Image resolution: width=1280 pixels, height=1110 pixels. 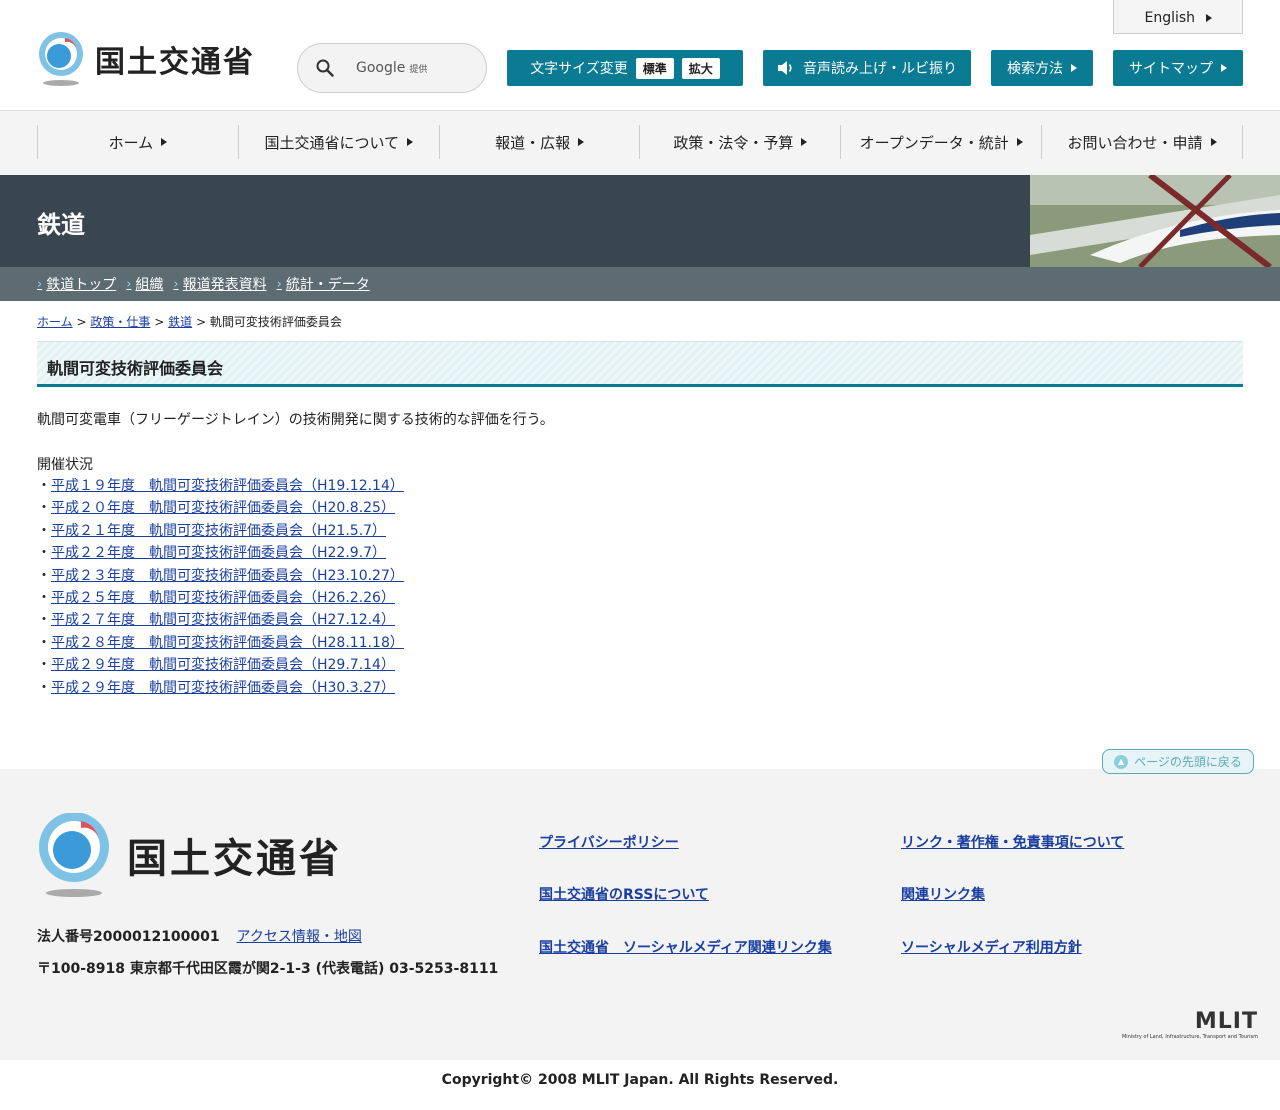 I want to click on search-method-button: 検索方法, so click(x=1042, y=68).